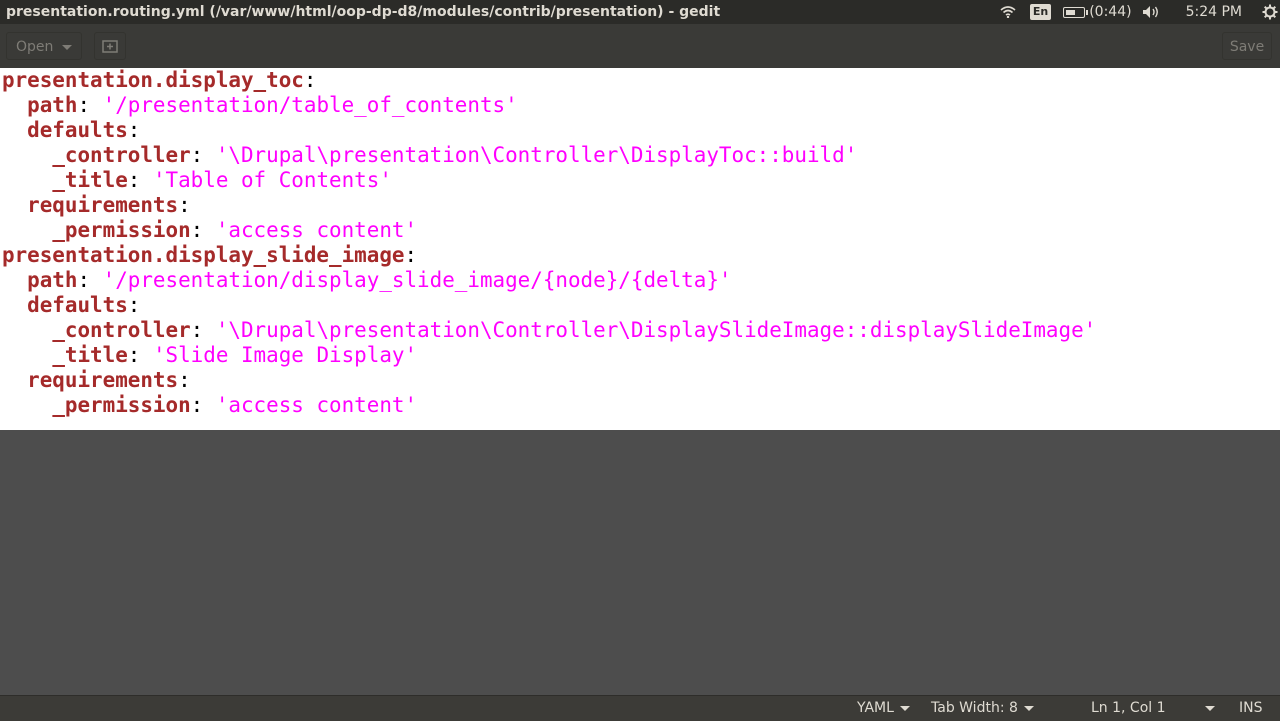 Image resolution: width=1280 pixels, height=721 pixels. What do you see at coordinates (1247, 46) in the screenshot?
I see `save-button: Save` at bounding box center [1247, 46].